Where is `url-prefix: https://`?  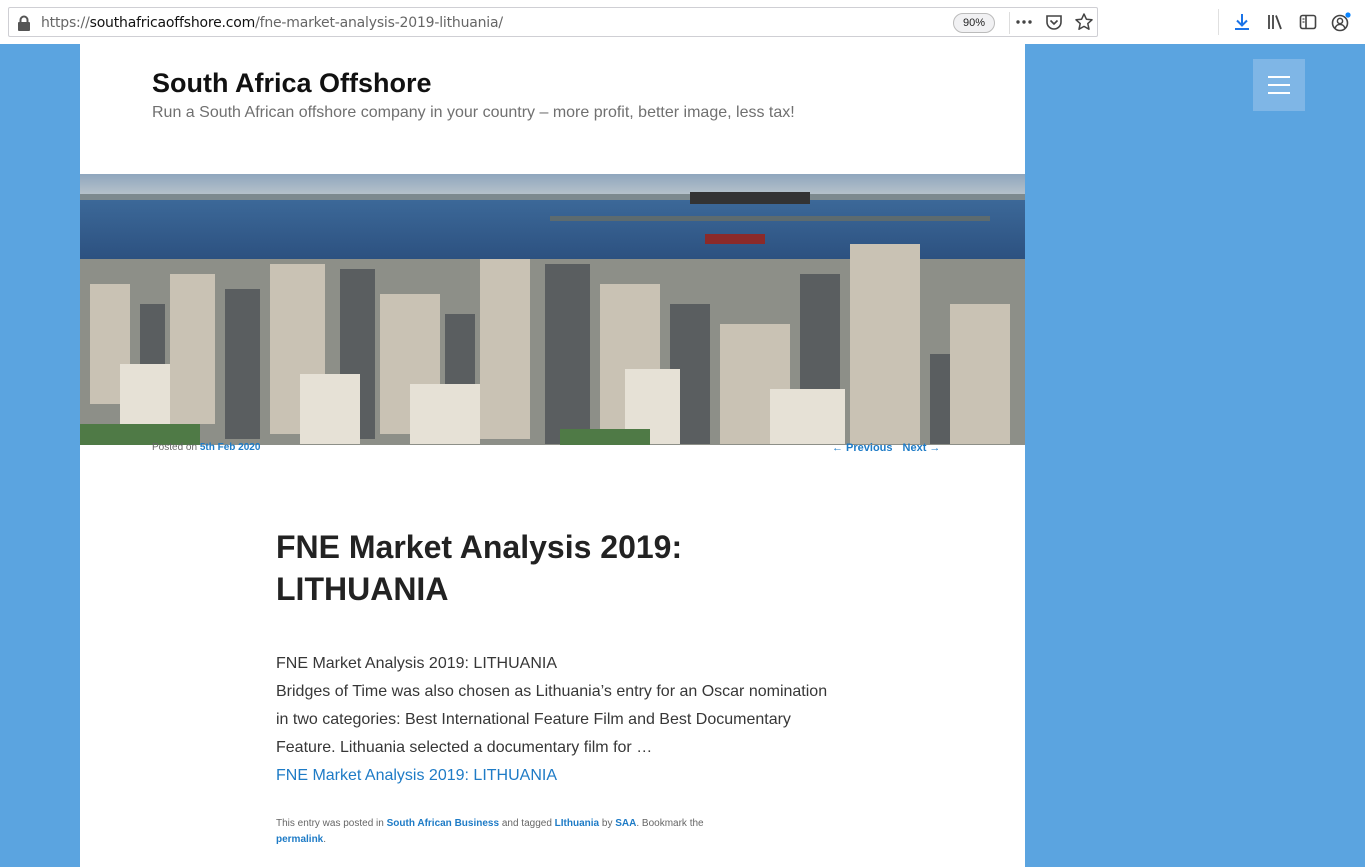
url-prefix: https:// is located at coordinates (65, 23).